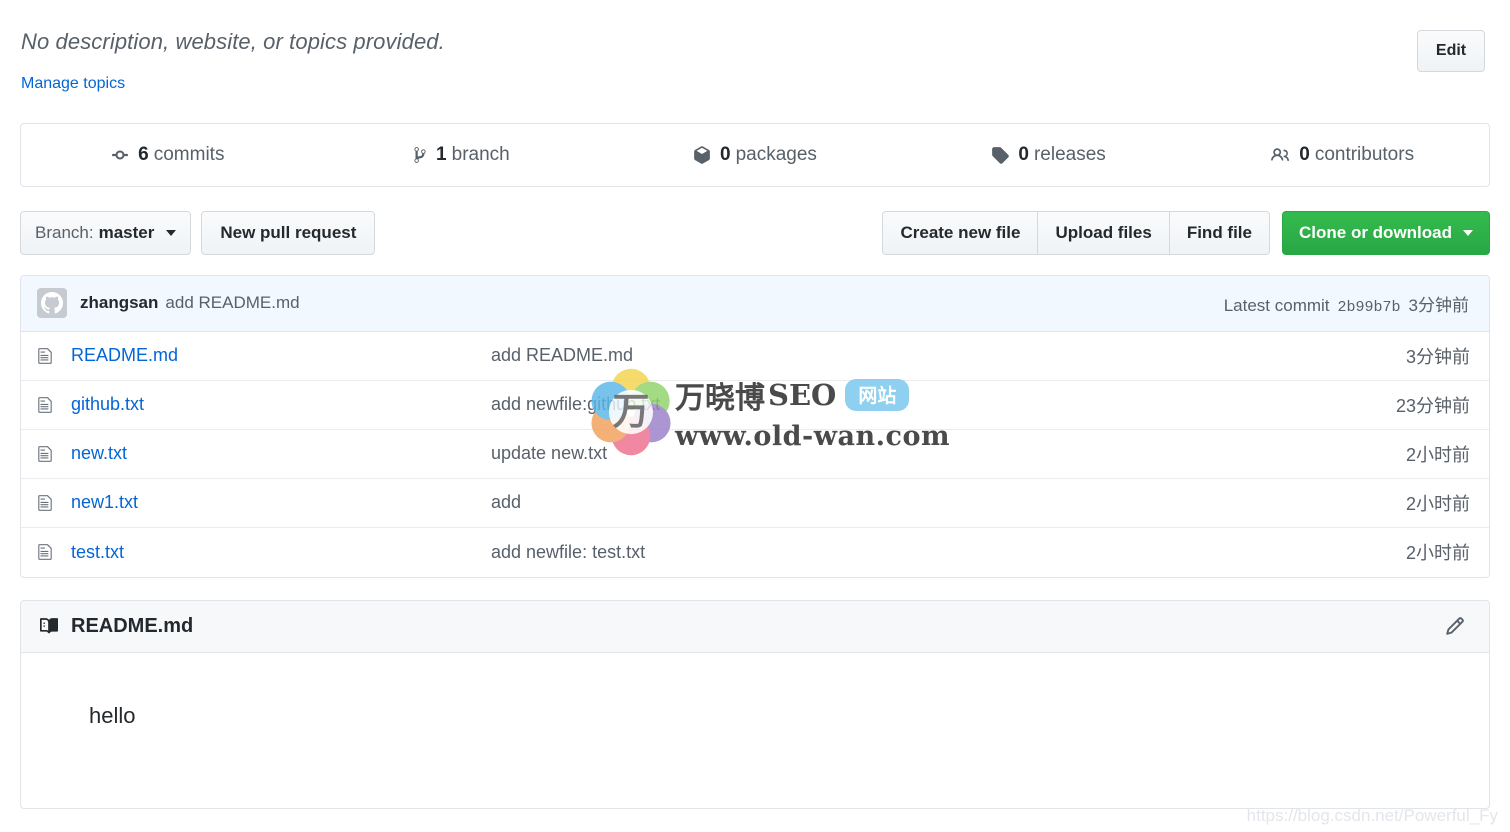 Image resolution: width=1510 pixels, height=832 pixels. I want to click on file-action-button-group: Create new file Upload files Find file, so click(1076, 232).